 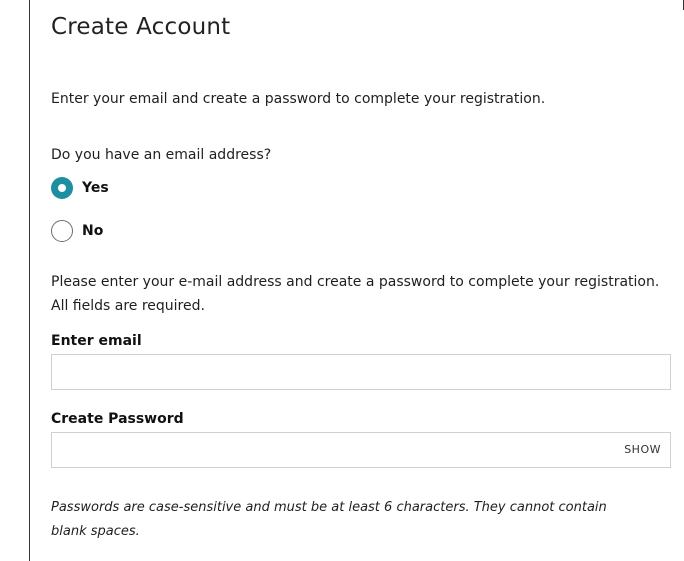 I want to click on email-field, so click(x=361, y=372).